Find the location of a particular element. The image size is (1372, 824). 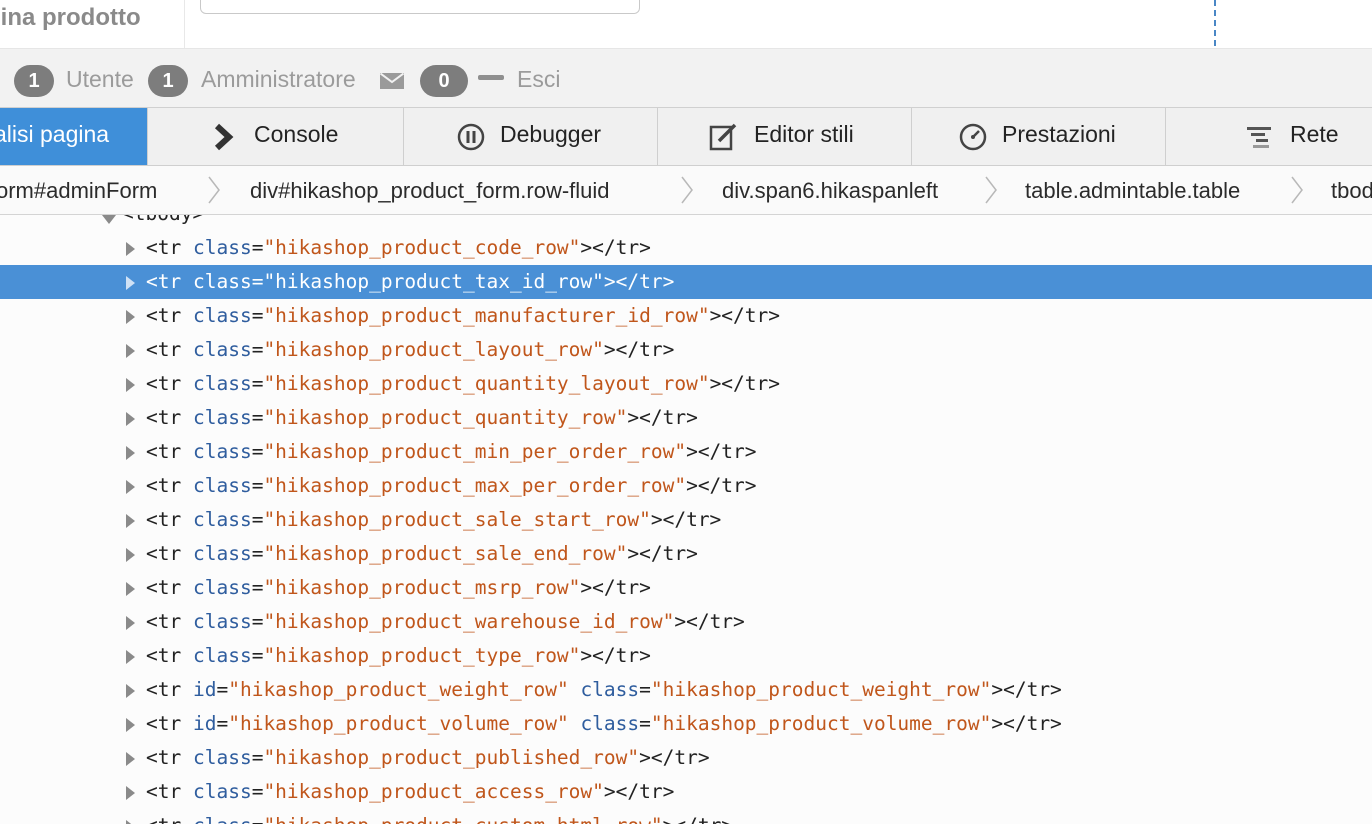

gauge-icon is located at coordinates (973, 137).